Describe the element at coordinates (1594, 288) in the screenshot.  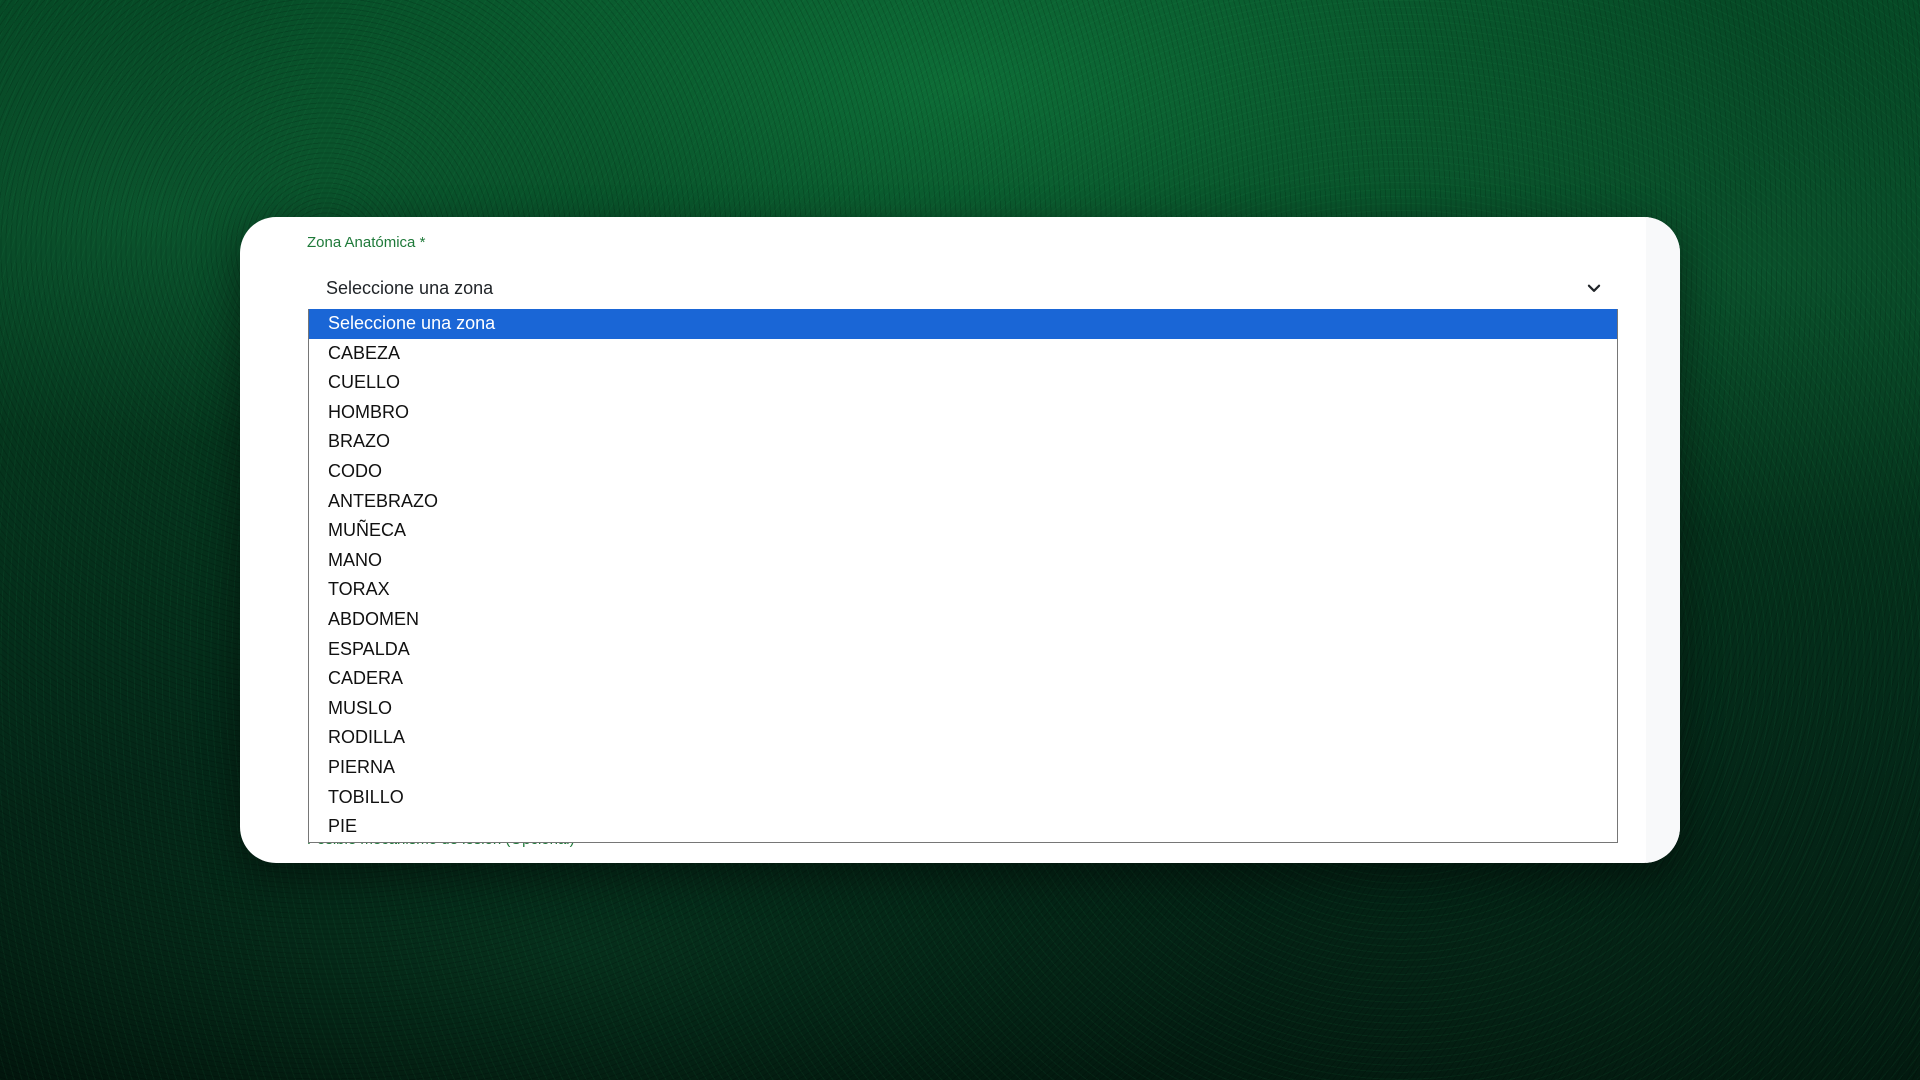
I see `chevron-down-icon` at that location.